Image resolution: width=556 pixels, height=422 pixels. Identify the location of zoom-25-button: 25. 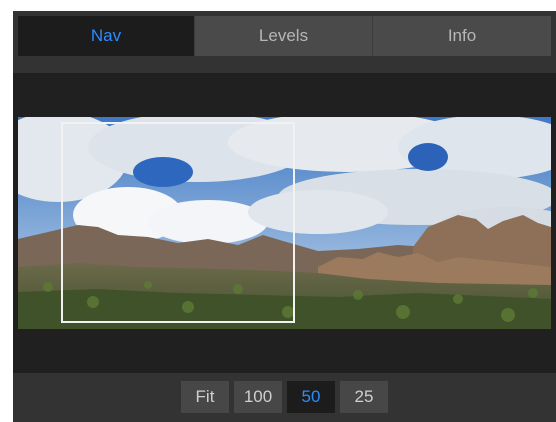
(364, 397).